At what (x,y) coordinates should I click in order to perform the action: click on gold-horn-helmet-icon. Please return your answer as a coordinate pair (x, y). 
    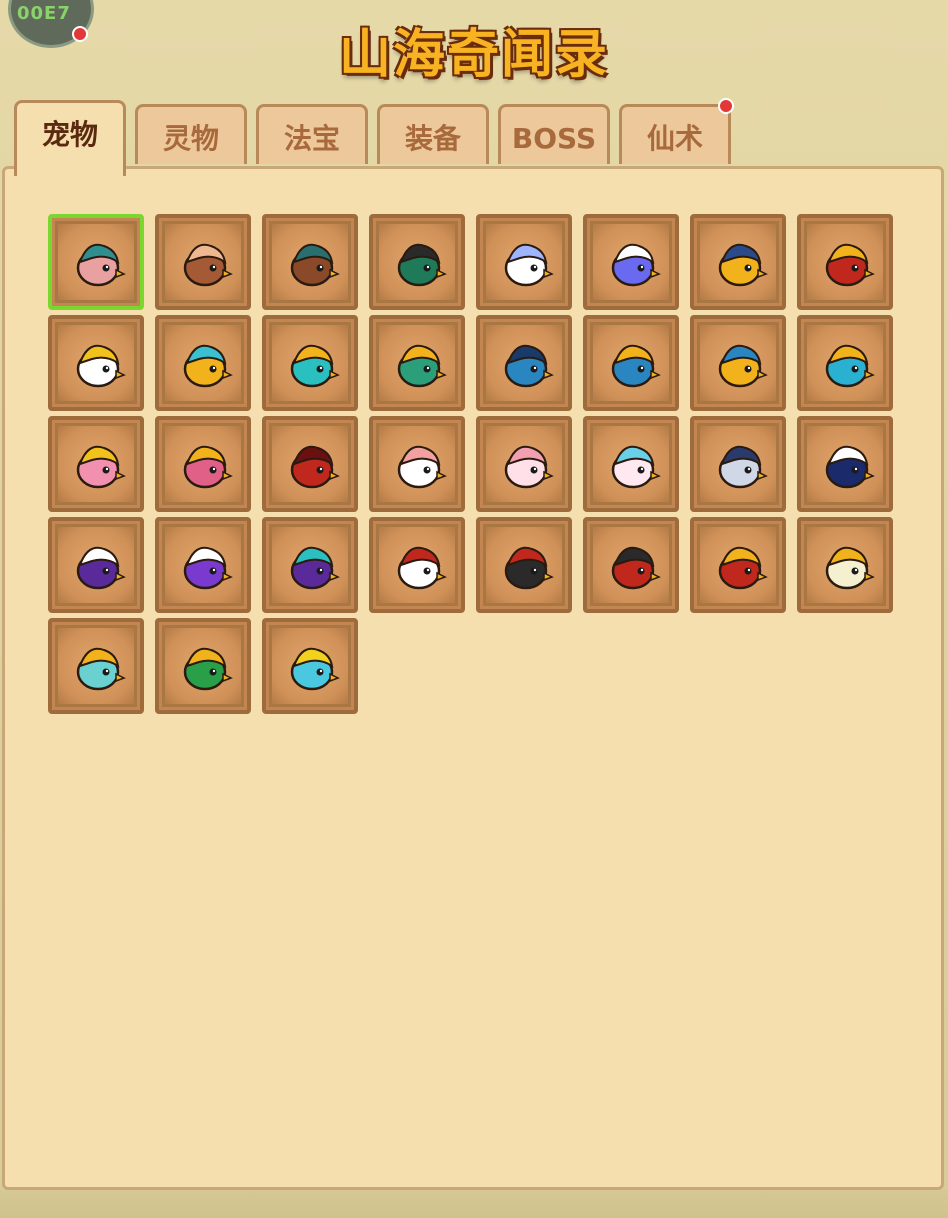
    Looking at the image, I should click on (743, 366).